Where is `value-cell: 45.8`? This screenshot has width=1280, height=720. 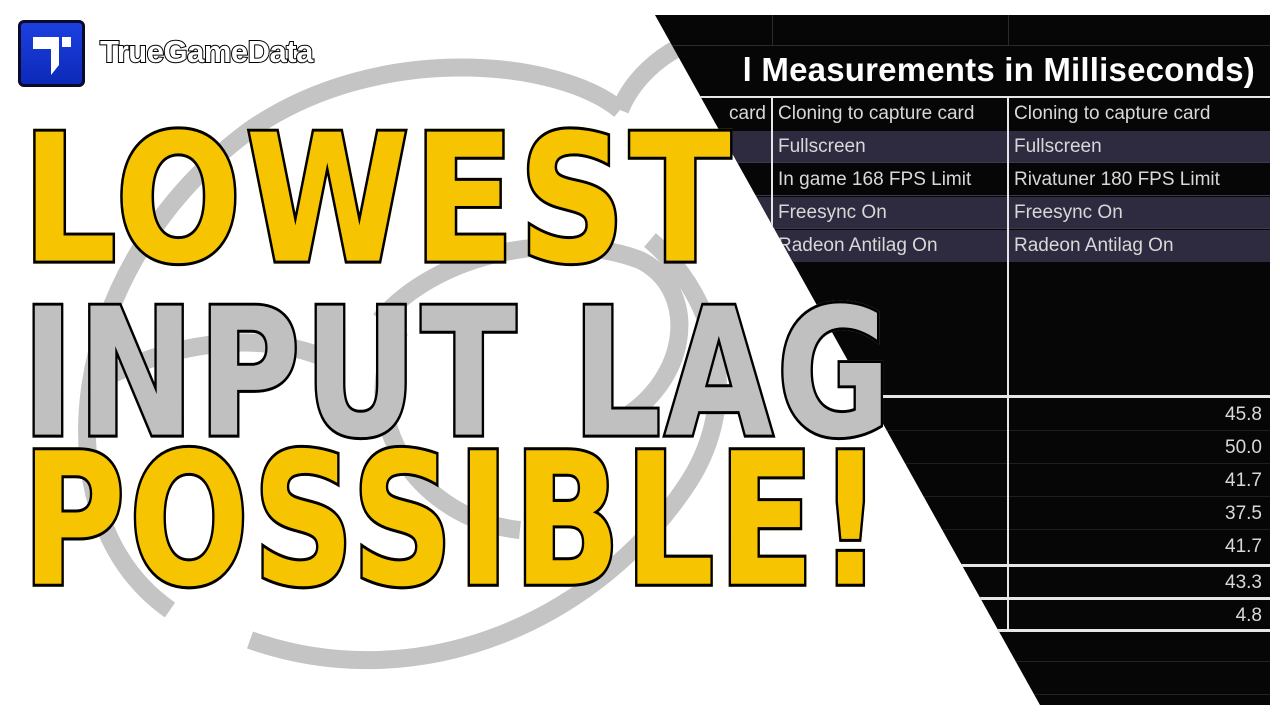 value-cell: 45.8 is located at coordinates (1243, 414).